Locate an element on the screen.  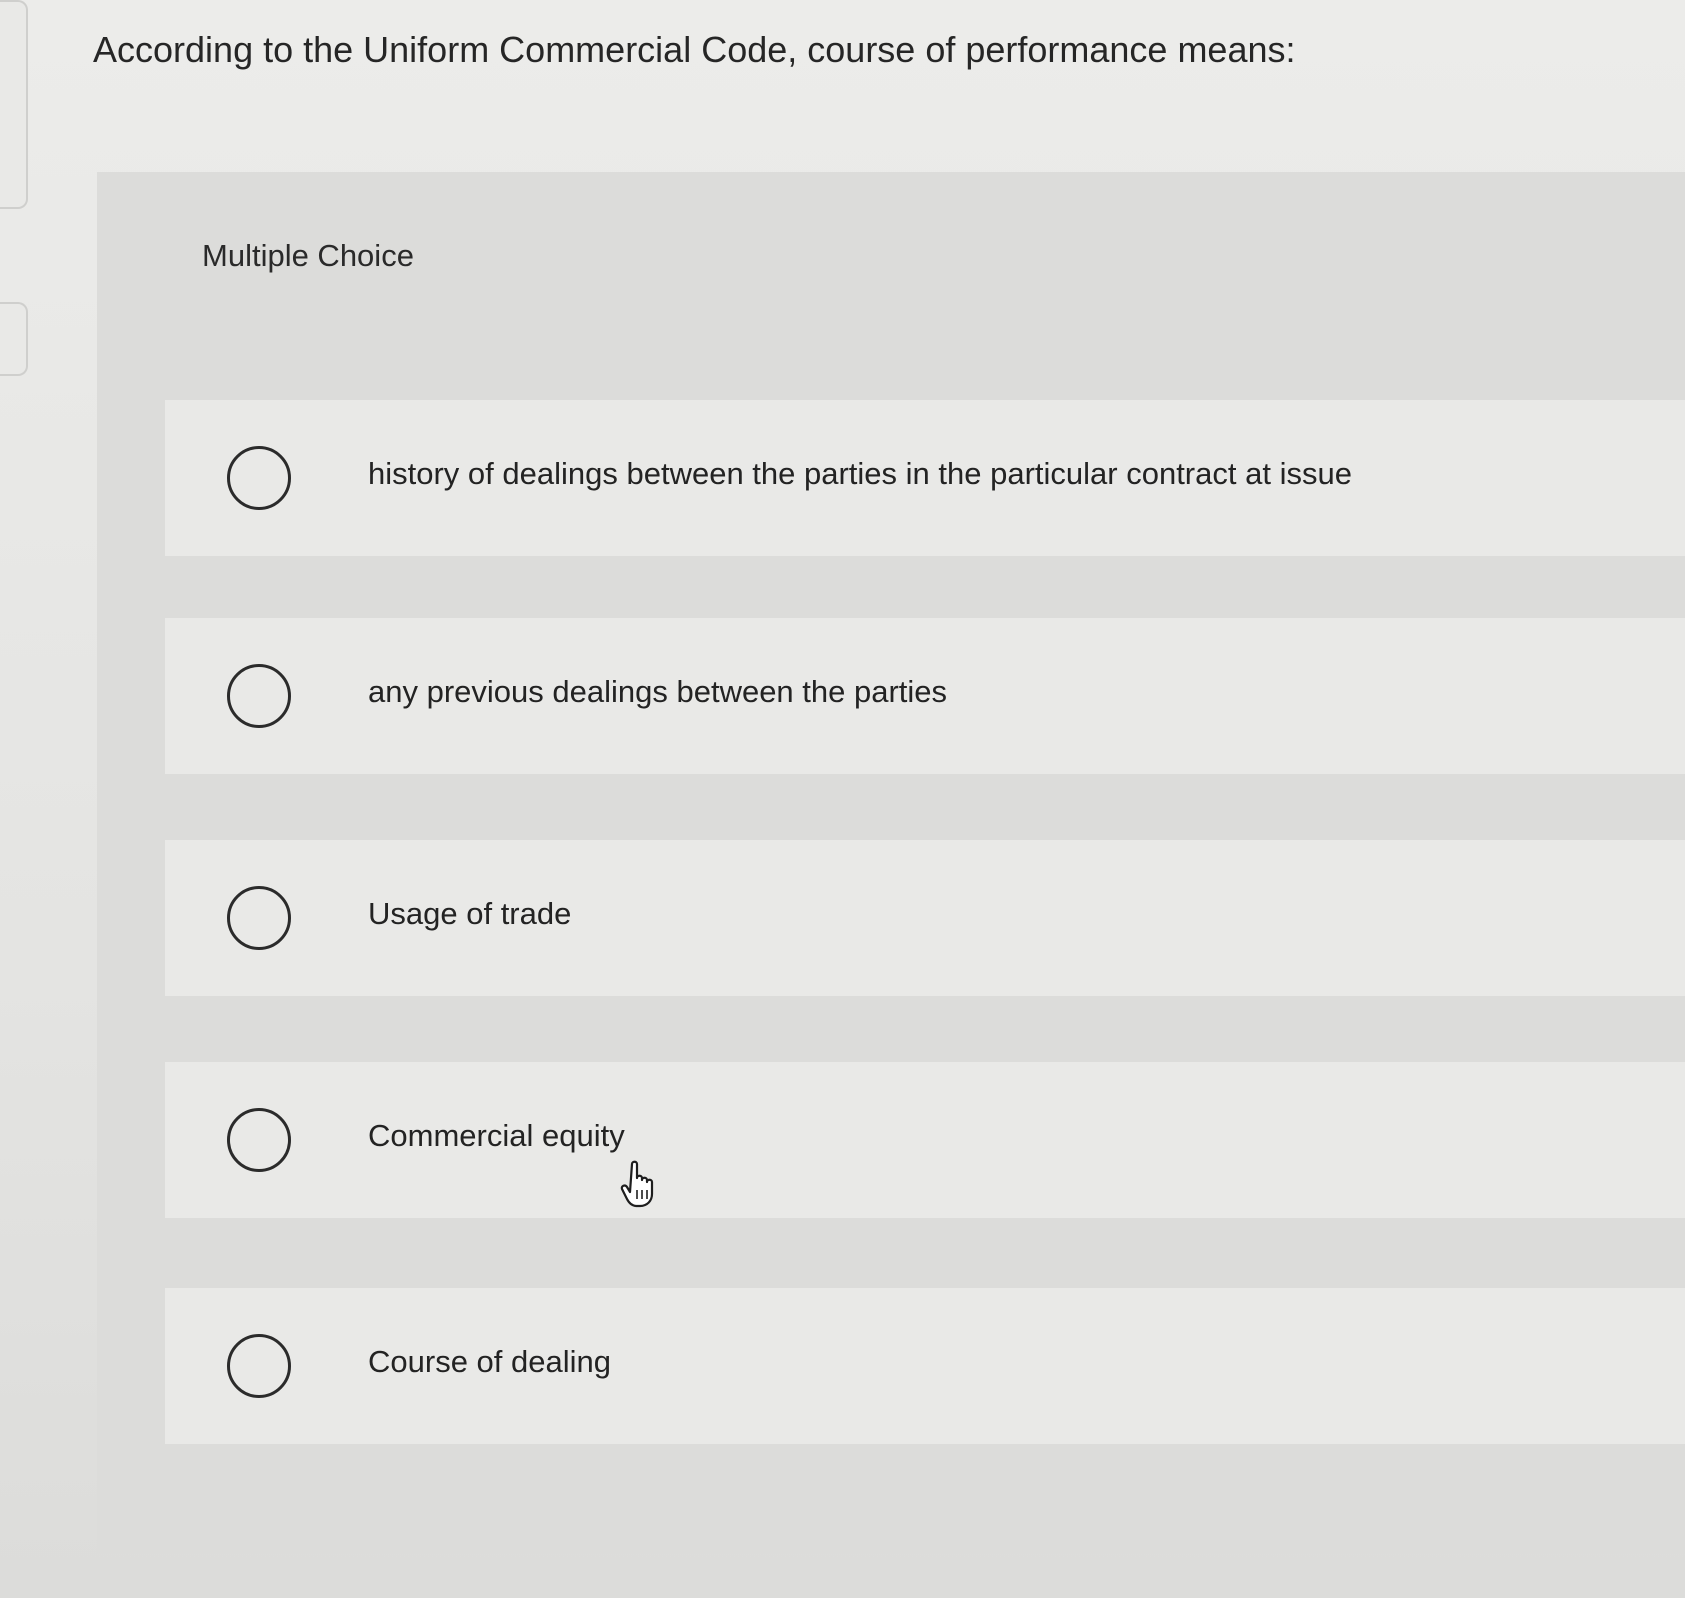
answer-option-5: Course of dealing is located at coordinates (925, 1366).